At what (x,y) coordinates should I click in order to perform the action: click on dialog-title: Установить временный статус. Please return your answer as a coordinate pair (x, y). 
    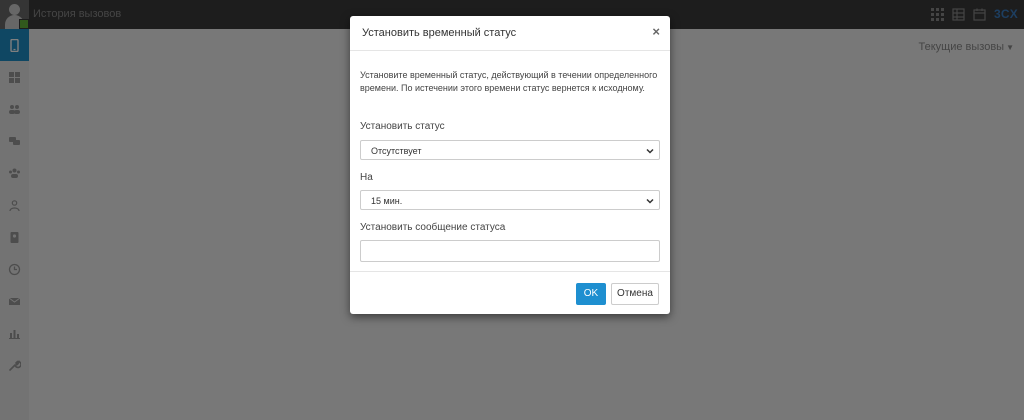
    Looking at the image, I should click on (439, 33).